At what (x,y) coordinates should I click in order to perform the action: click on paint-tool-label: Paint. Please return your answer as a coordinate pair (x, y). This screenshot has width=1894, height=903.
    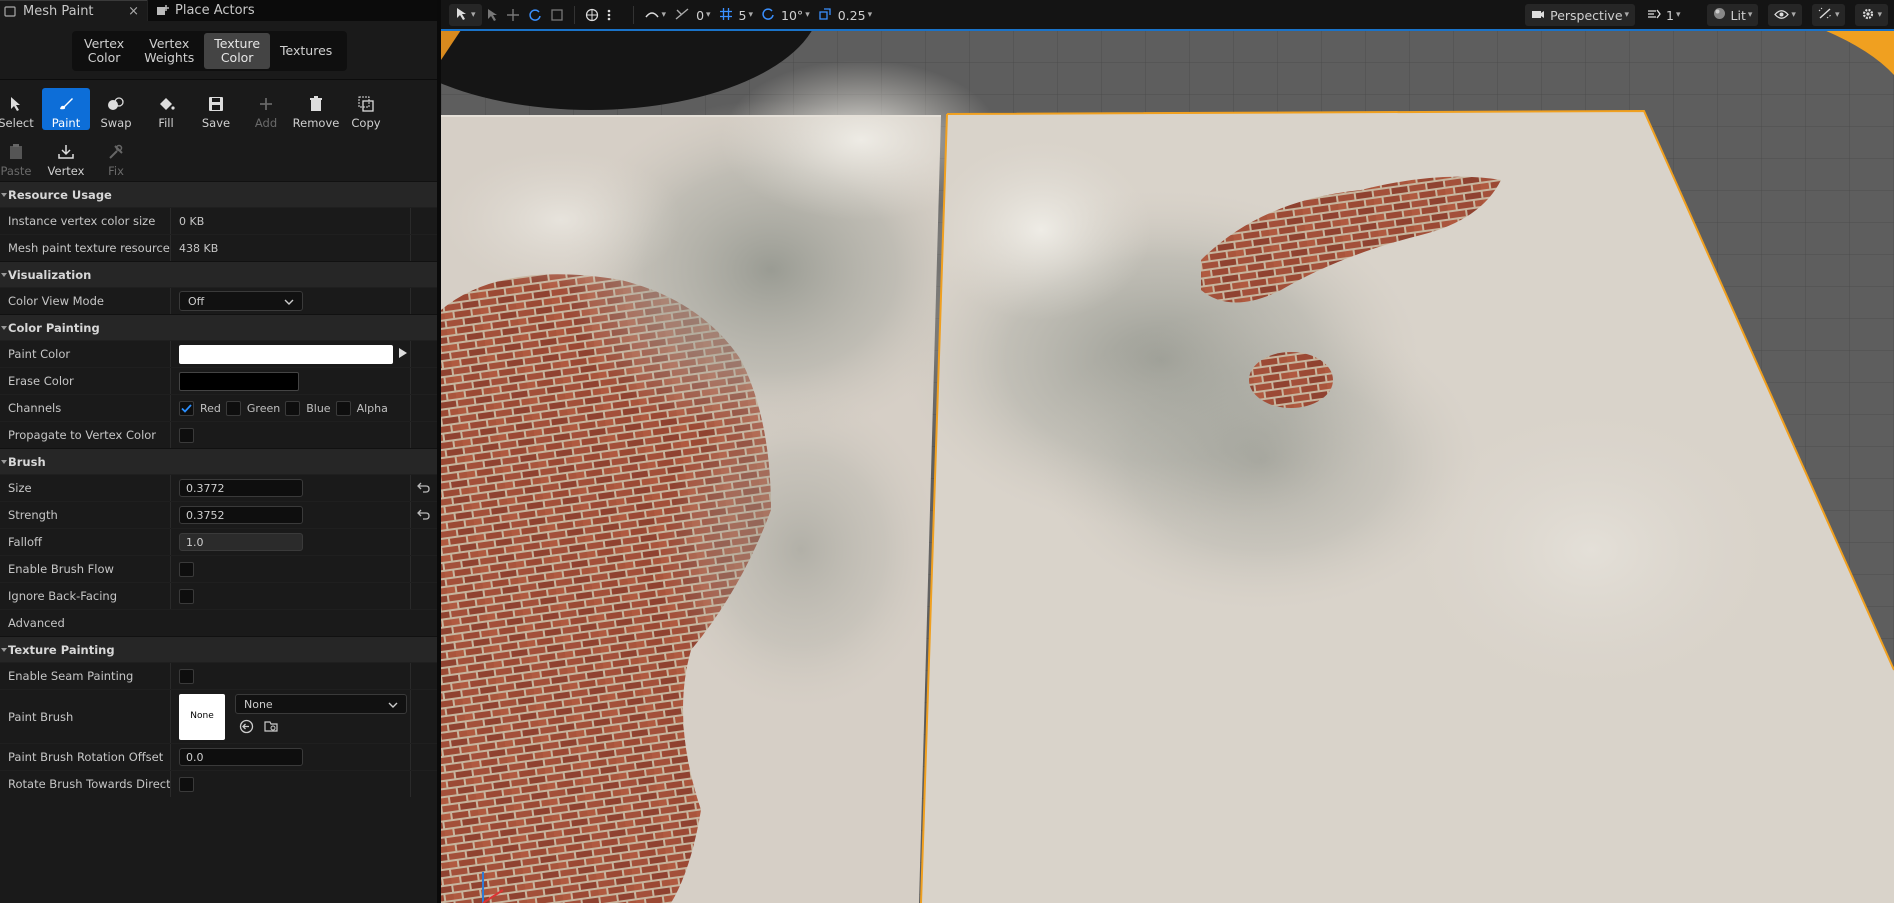
    Looking at the image, I should click on (66, 123).